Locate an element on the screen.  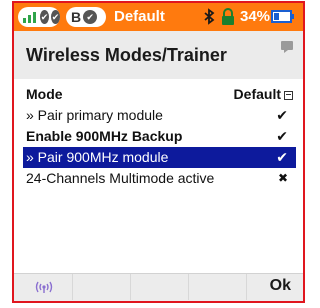
model-pill: B ✔ is located at coordinates (86, 17).